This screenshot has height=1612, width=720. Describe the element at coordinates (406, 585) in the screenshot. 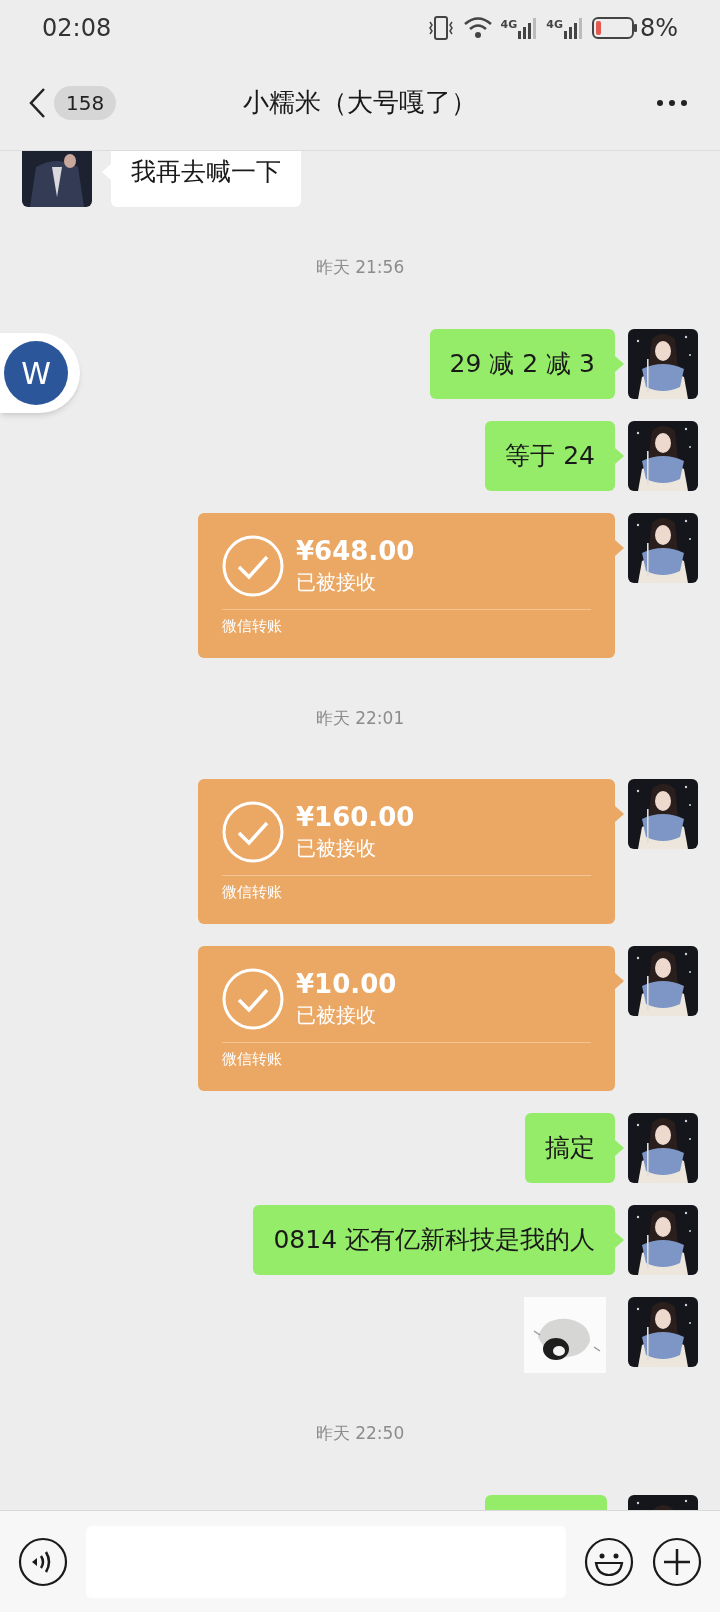

I see `transfer-card: ¥648.00 已被接收 微信转账` at that location.